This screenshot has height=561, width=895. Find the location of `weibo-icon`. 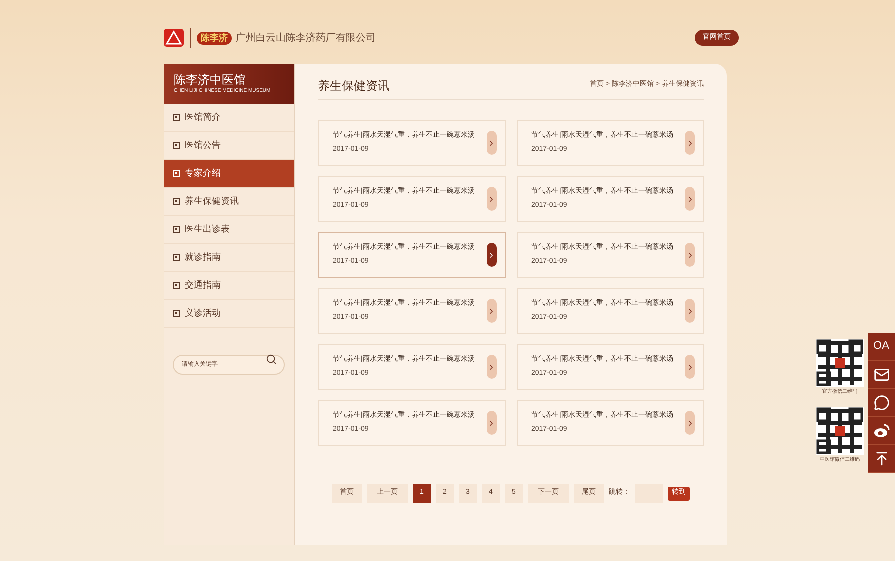

weibo-icon is located at coordinates (882, 431).